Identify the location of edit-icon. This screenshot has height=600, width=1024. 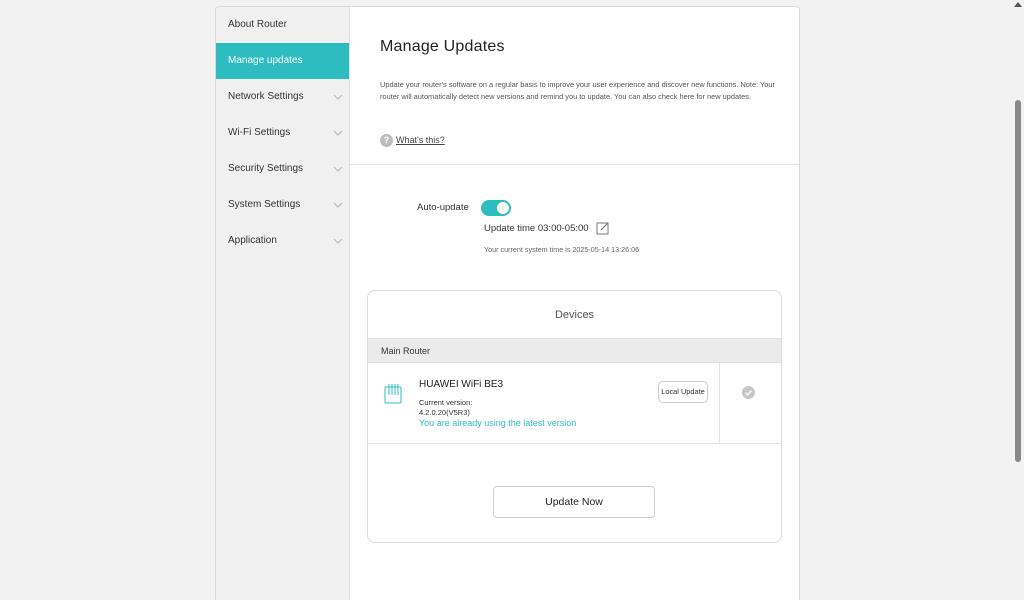
(603, 228).